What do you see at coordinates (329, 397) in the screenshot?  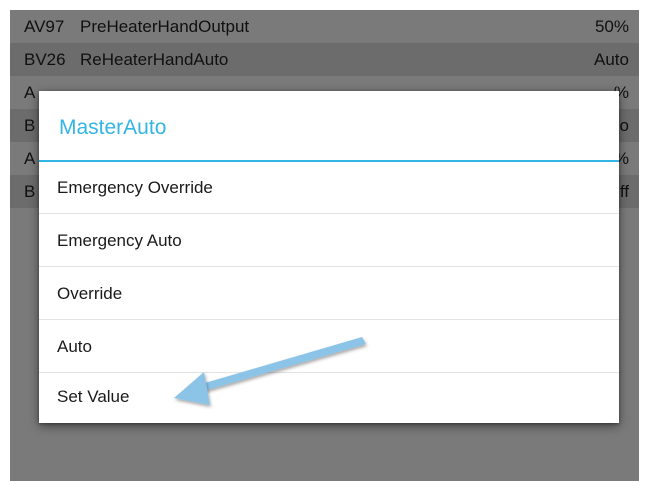 I see `option-set-value: Set Value` at bounding box center [329, 397].